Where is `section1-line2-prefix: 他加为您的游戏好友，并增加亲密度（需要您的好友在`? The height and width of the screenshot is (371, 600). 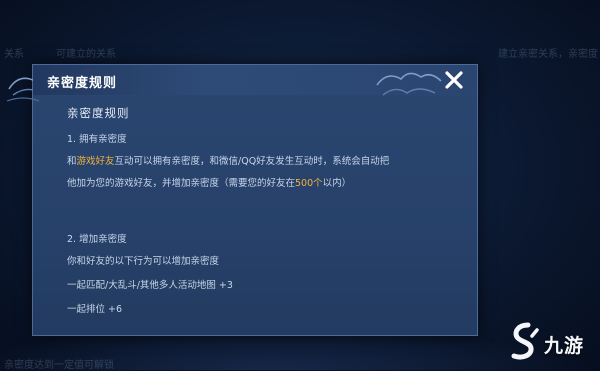 section1-line2-prefix: 他加为您的游戏好友，并增加亲密度（需要您的好友在 is located at coordinates (181, 183).